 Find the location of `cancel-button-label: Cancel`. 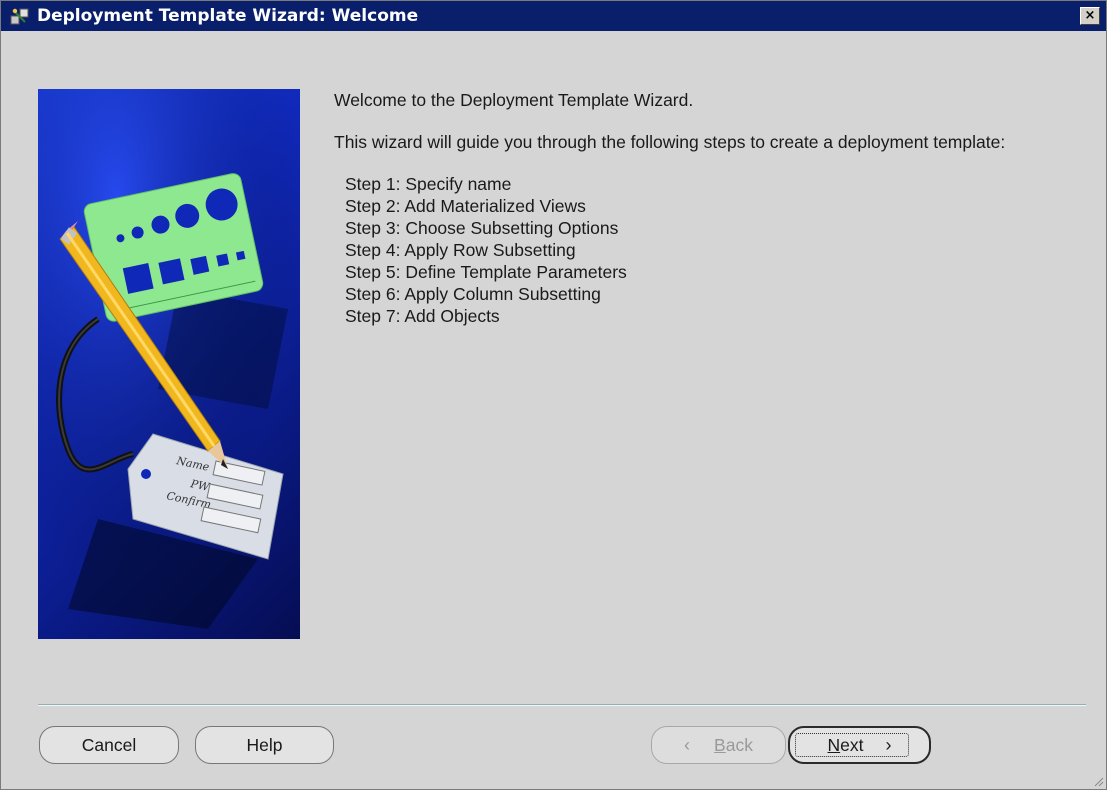

cancel-button-label: Cancel is located at coordinates (109, 744).